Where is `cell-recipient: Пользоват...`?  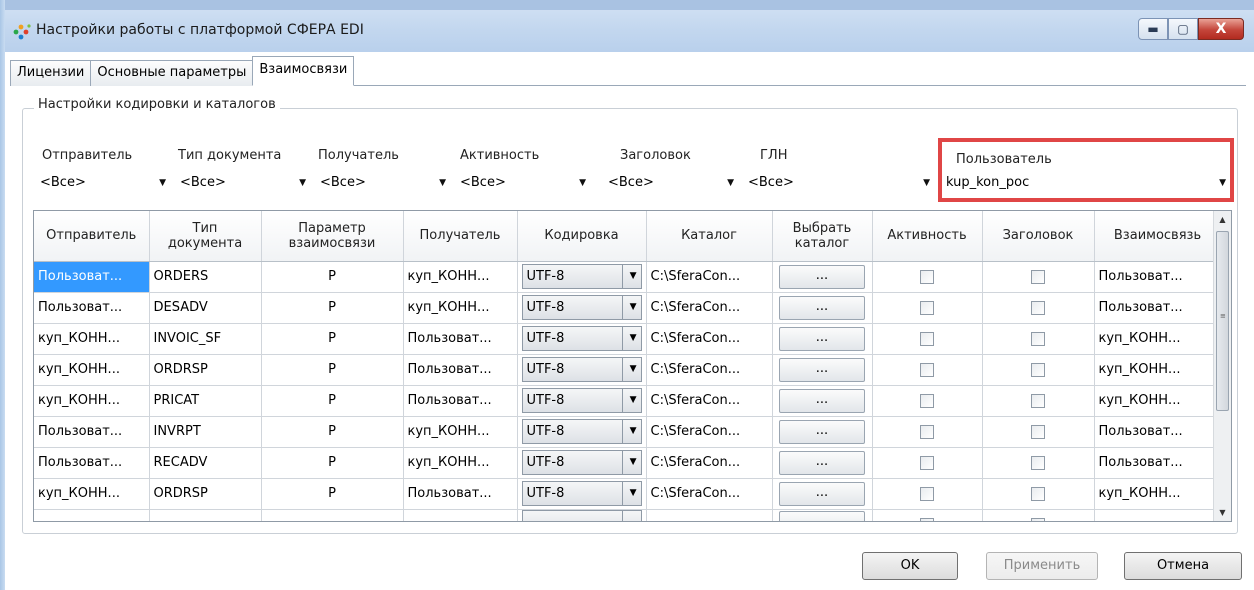
cell-recipient: Пользоват... is located at coordinates (460, 339).